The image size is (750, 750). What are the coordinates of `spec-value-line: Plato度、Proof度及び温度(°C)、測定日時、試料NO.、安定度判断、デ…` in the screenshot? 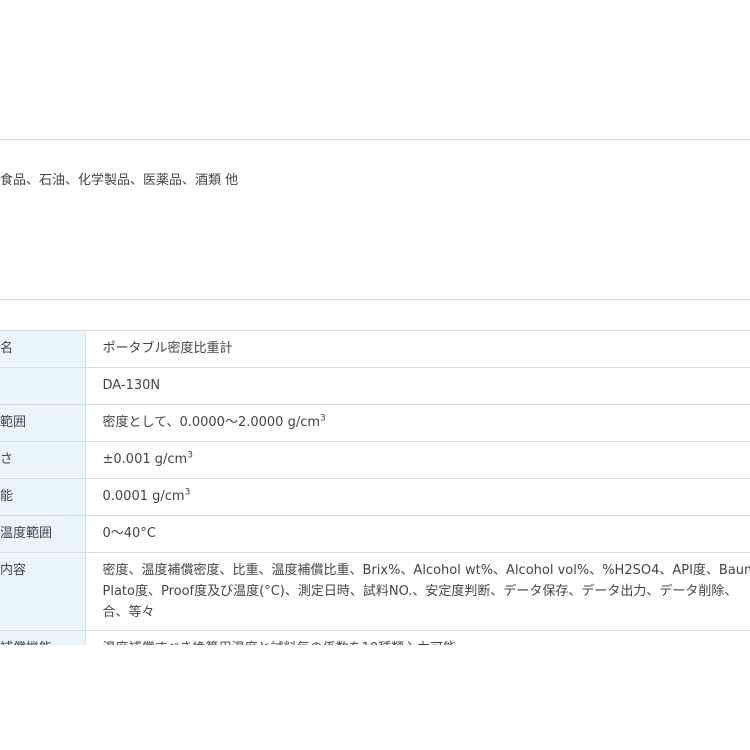 It's located at (420, 591).